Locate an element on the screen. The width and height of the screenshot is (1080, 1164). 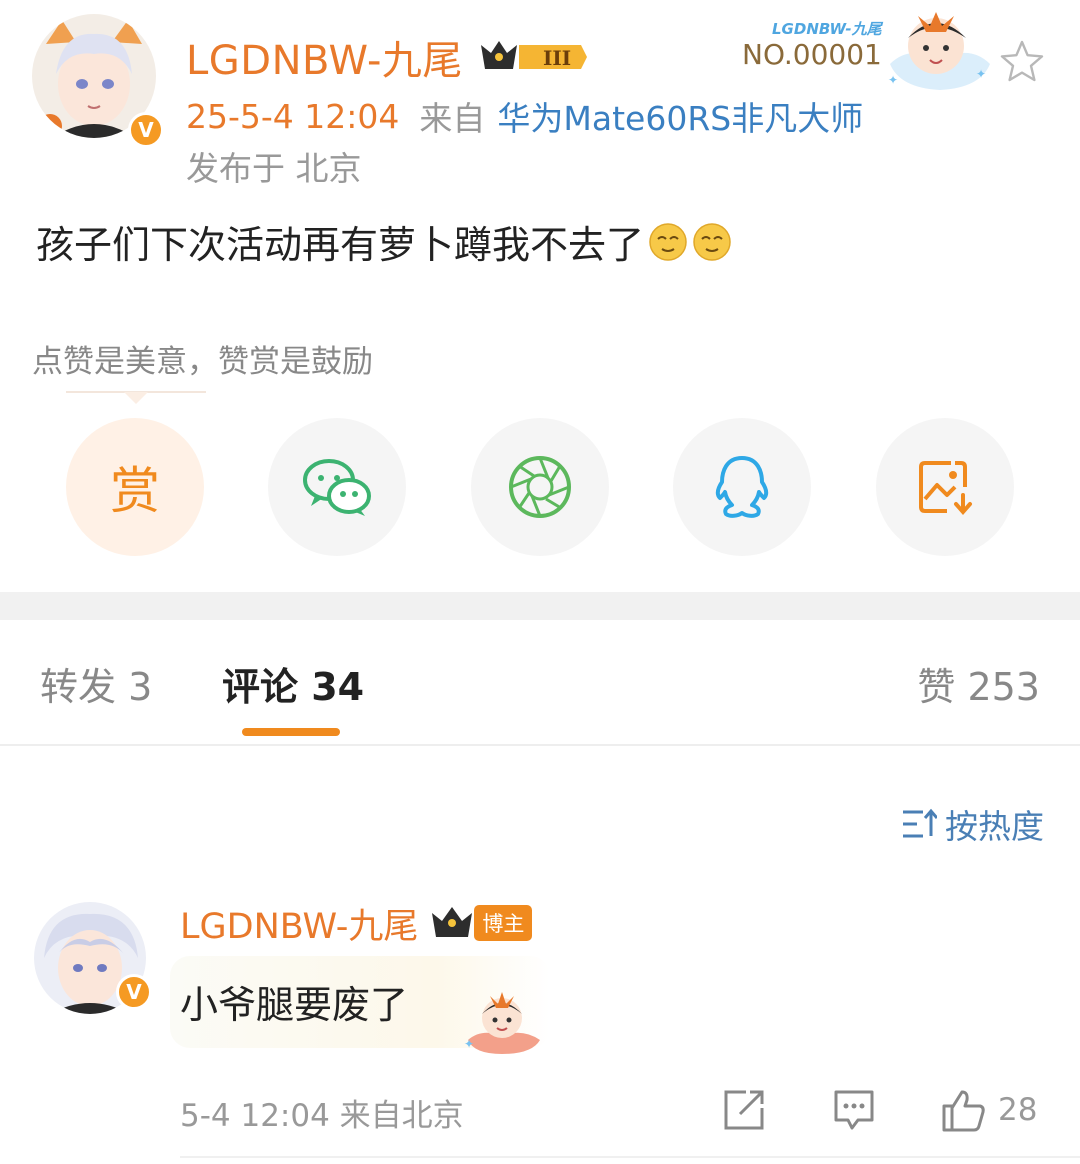
comment-divider is located at coordinates (630, 1157).